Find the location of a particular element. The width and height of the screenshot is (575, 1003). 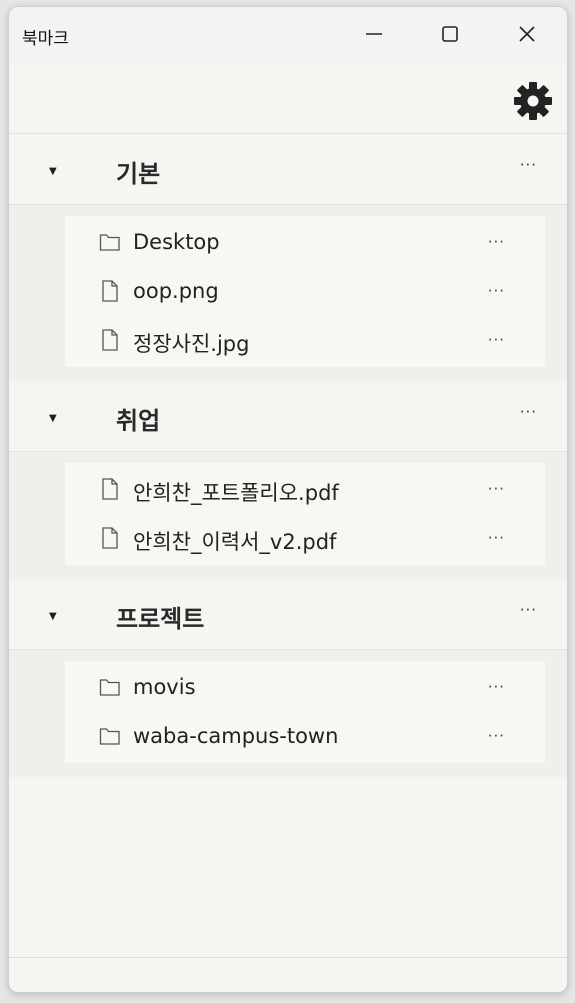

bookmark-item: waba-campus-town ··· is located at coordinates (305, 736).